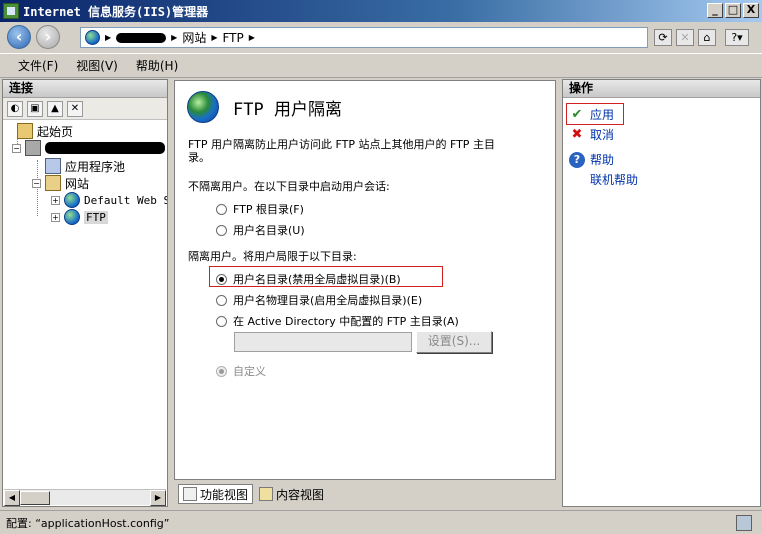  Describe the element at coordinates (577, 159) in the screenshot. I see `help-icon: ?` at that location.